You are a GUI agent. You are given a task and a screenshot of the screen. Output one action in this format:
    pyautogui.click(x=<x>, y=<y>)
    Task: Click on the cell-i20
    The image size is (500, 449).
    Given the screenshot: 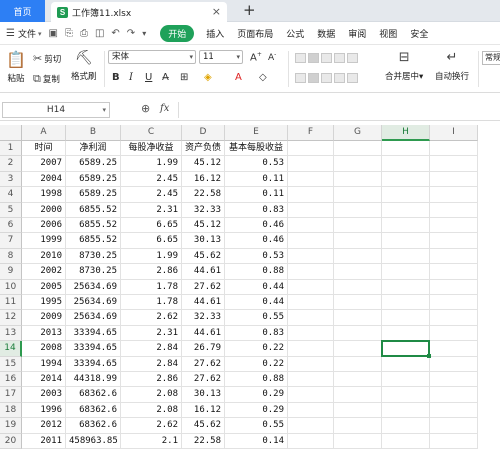 What is the action you would take?
    pyautogui.click(x=454, y=441)
    